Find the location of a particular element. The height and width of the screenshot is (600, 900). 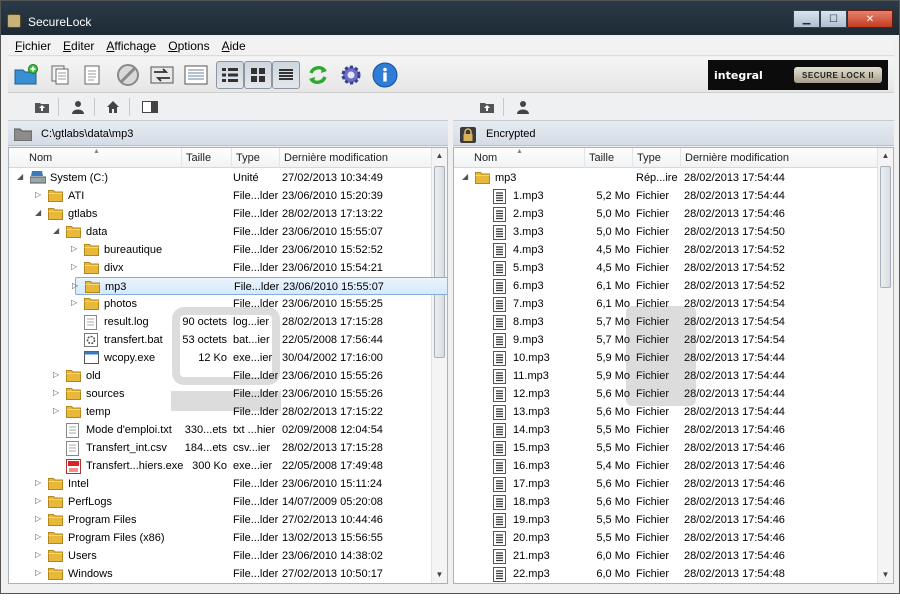

right-col-modified: Dernière modification is located at coordinates (779, 158).